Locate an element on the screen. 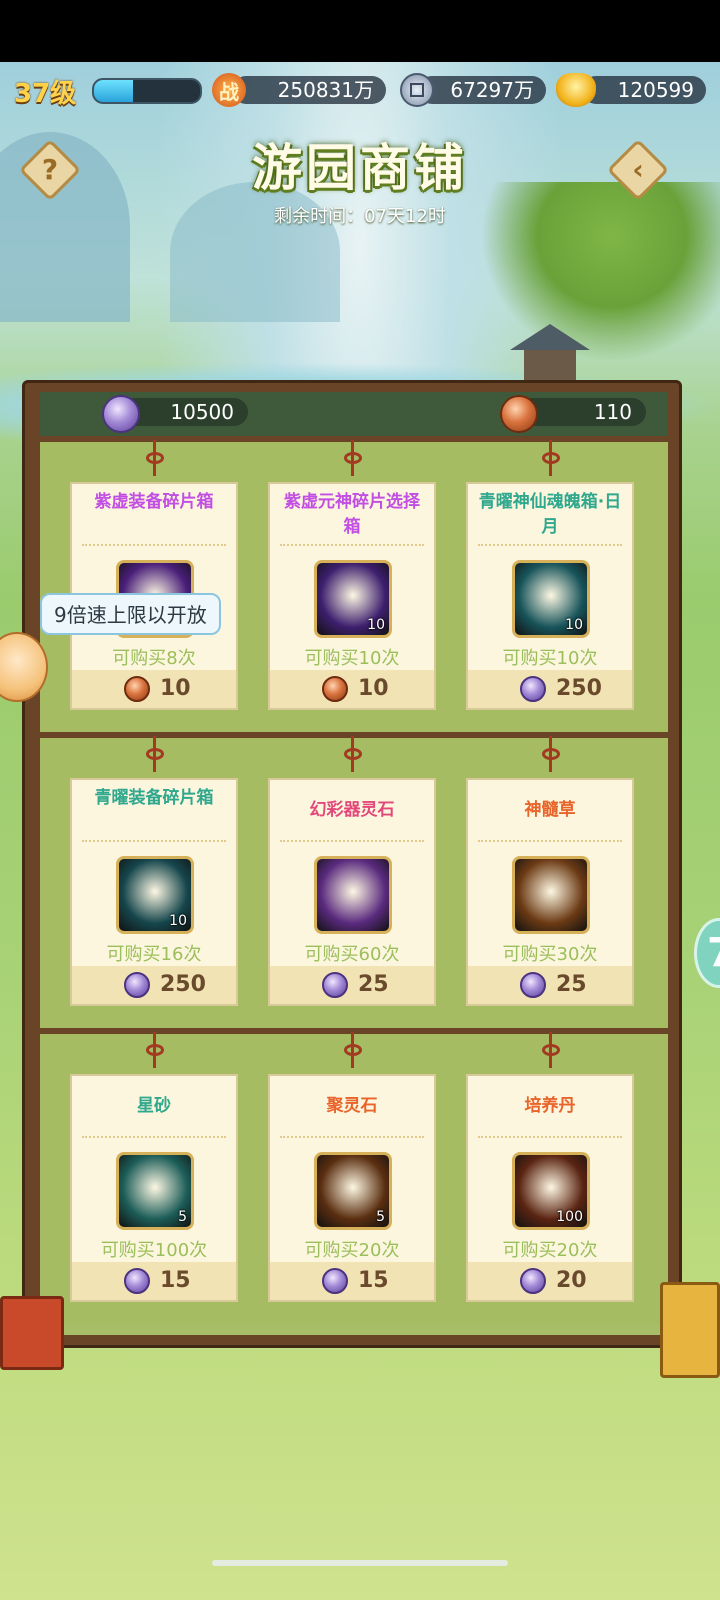  shop-item-card: 青曜神仙魂魄箱·日月 10 可购买10次 250 is located at coordinates (550, 575).